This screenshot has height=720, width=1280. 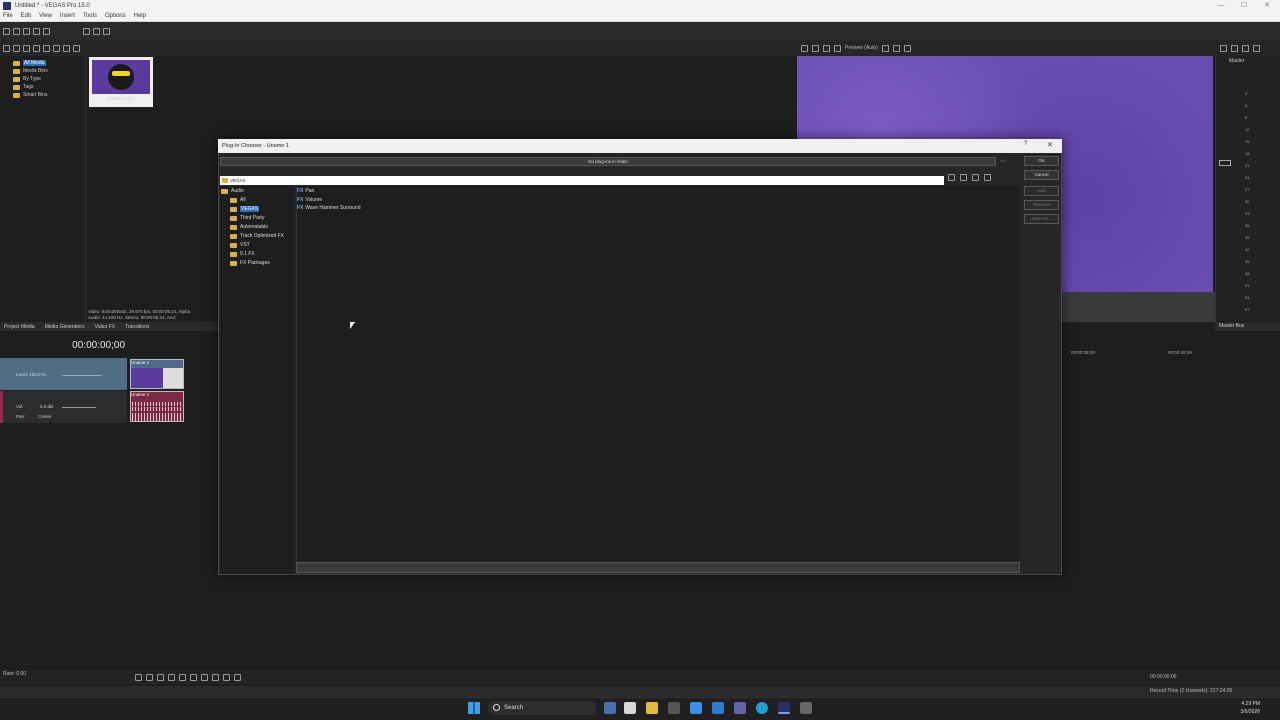 I want to click on taskbar-search: Search, so click(x=542, y=708).